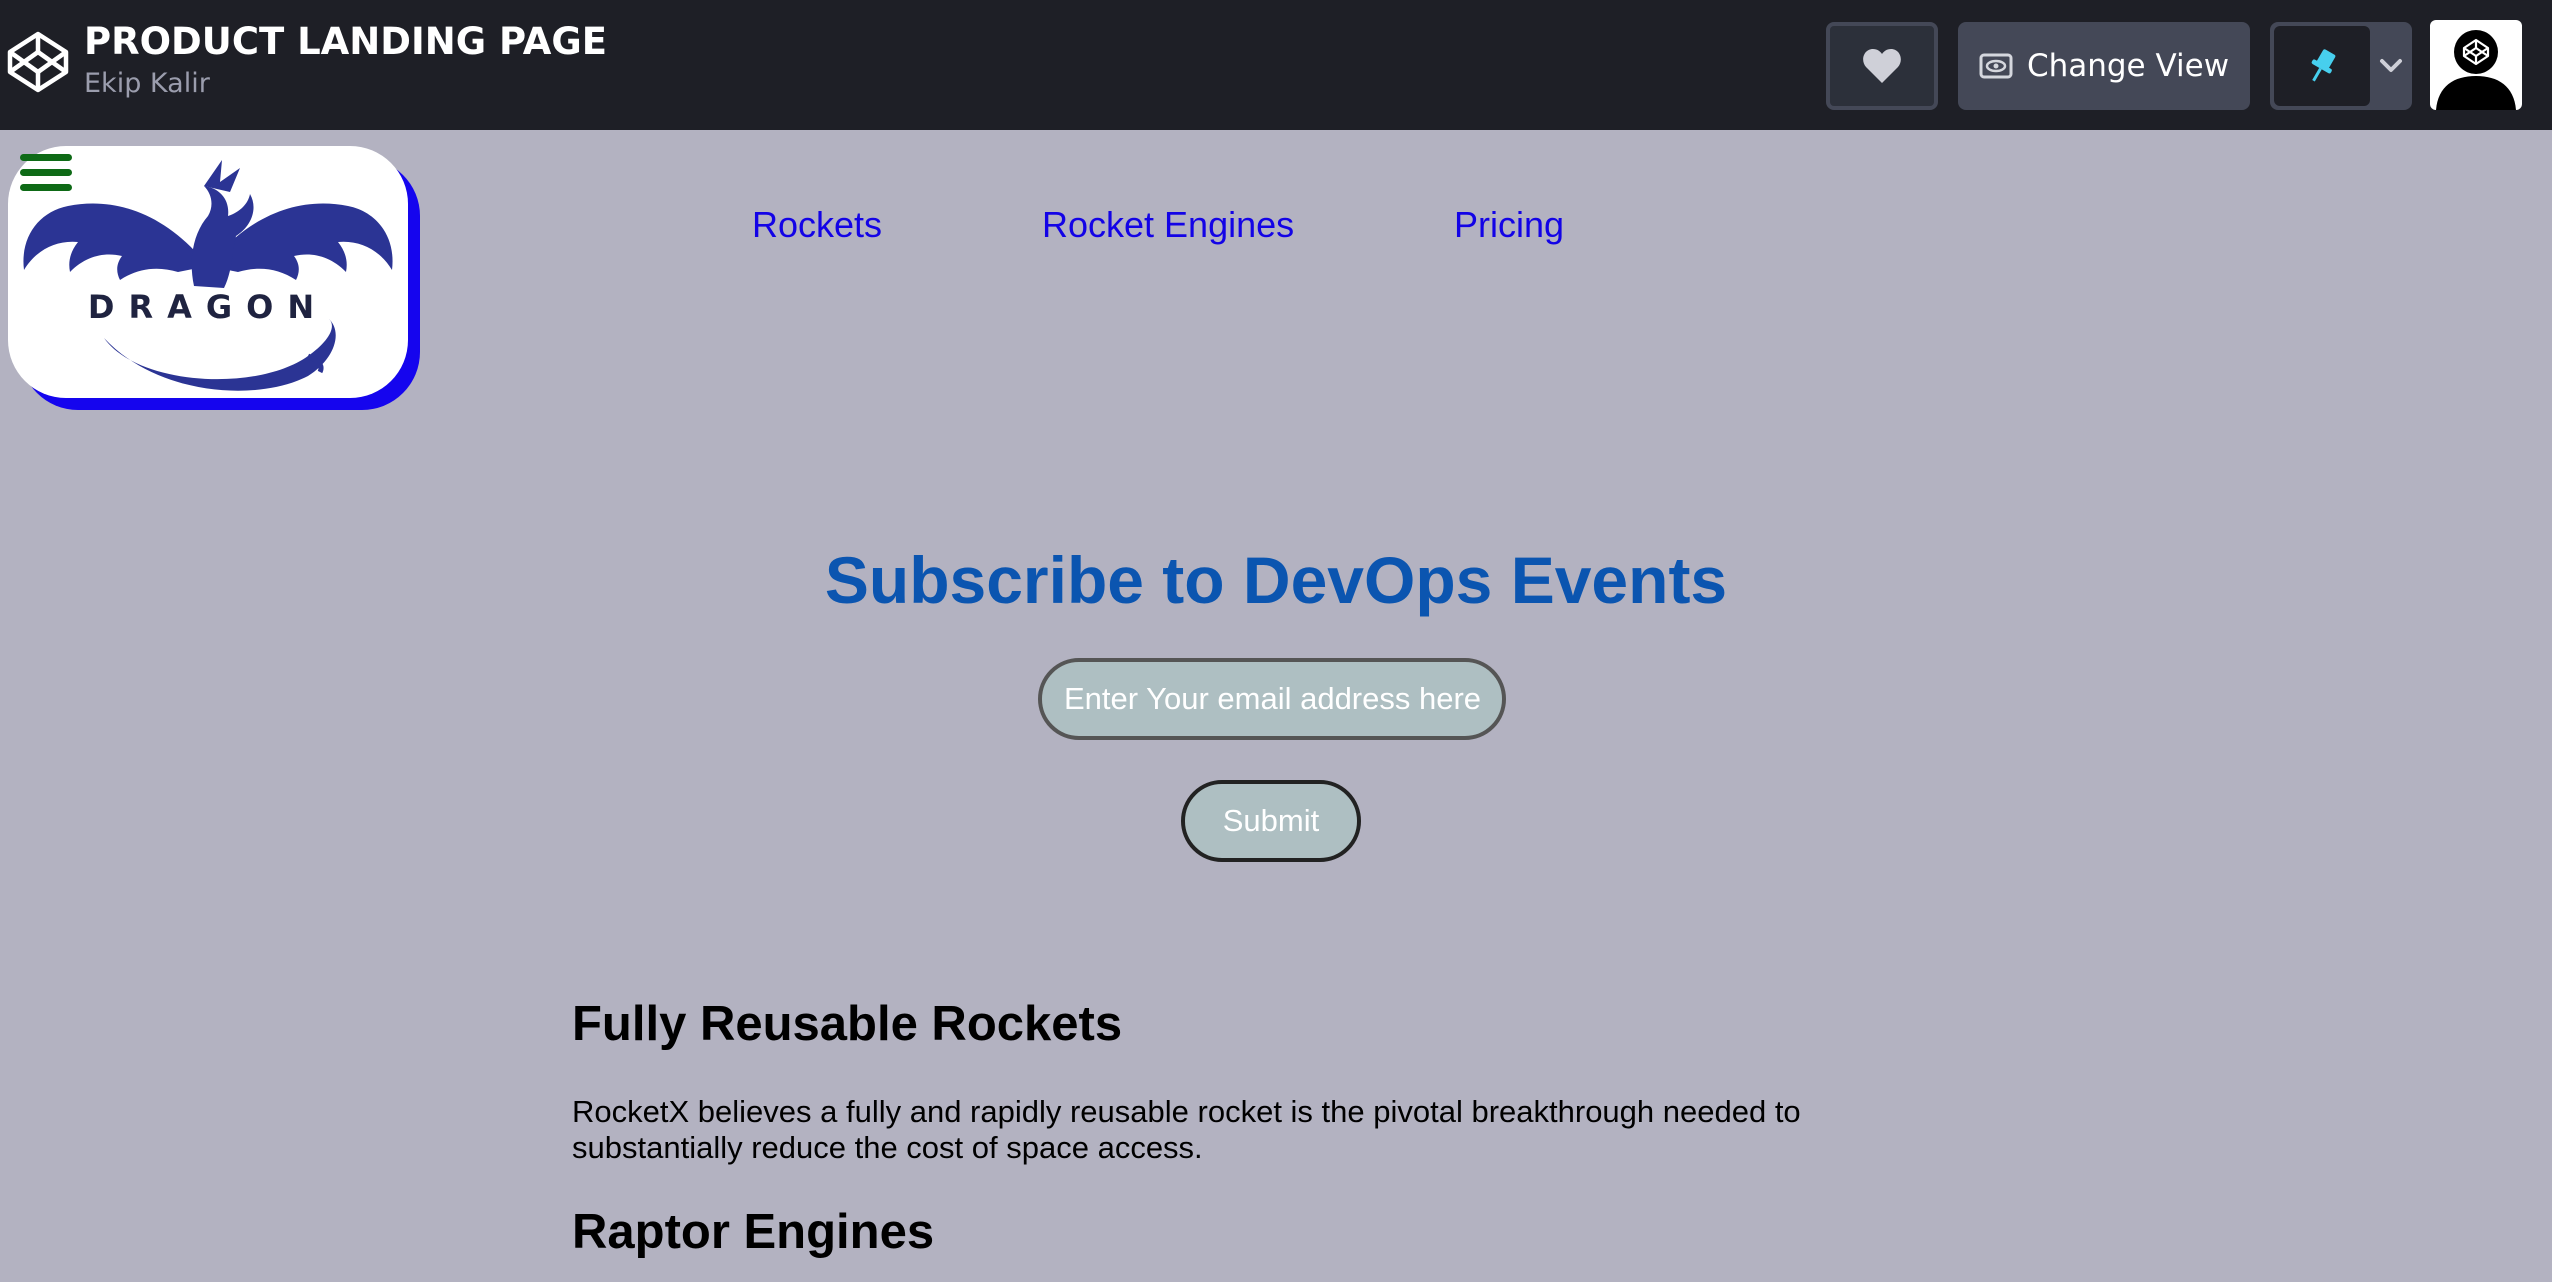 The height and width of the screenshot is (1282, 2552). Describe the element at coordinates (1996, 66) in the screenshot. I see `eye-icon` at that location.